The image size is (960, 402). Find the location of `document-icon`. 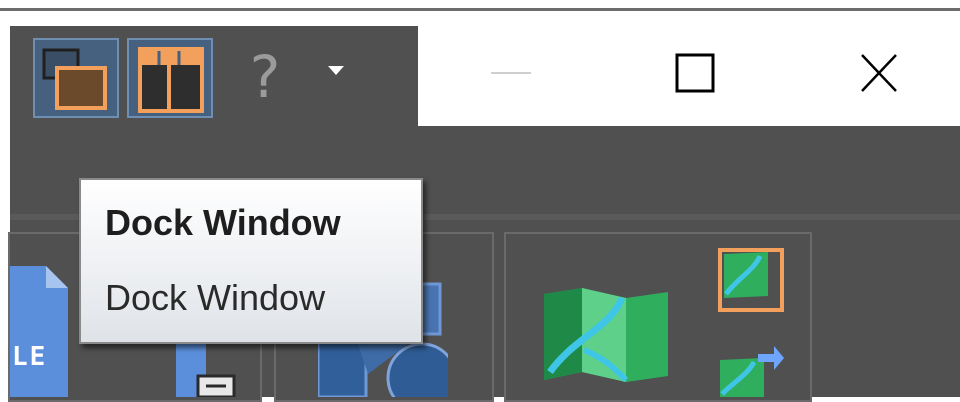

document-icon is located at coordinates (211, 369).